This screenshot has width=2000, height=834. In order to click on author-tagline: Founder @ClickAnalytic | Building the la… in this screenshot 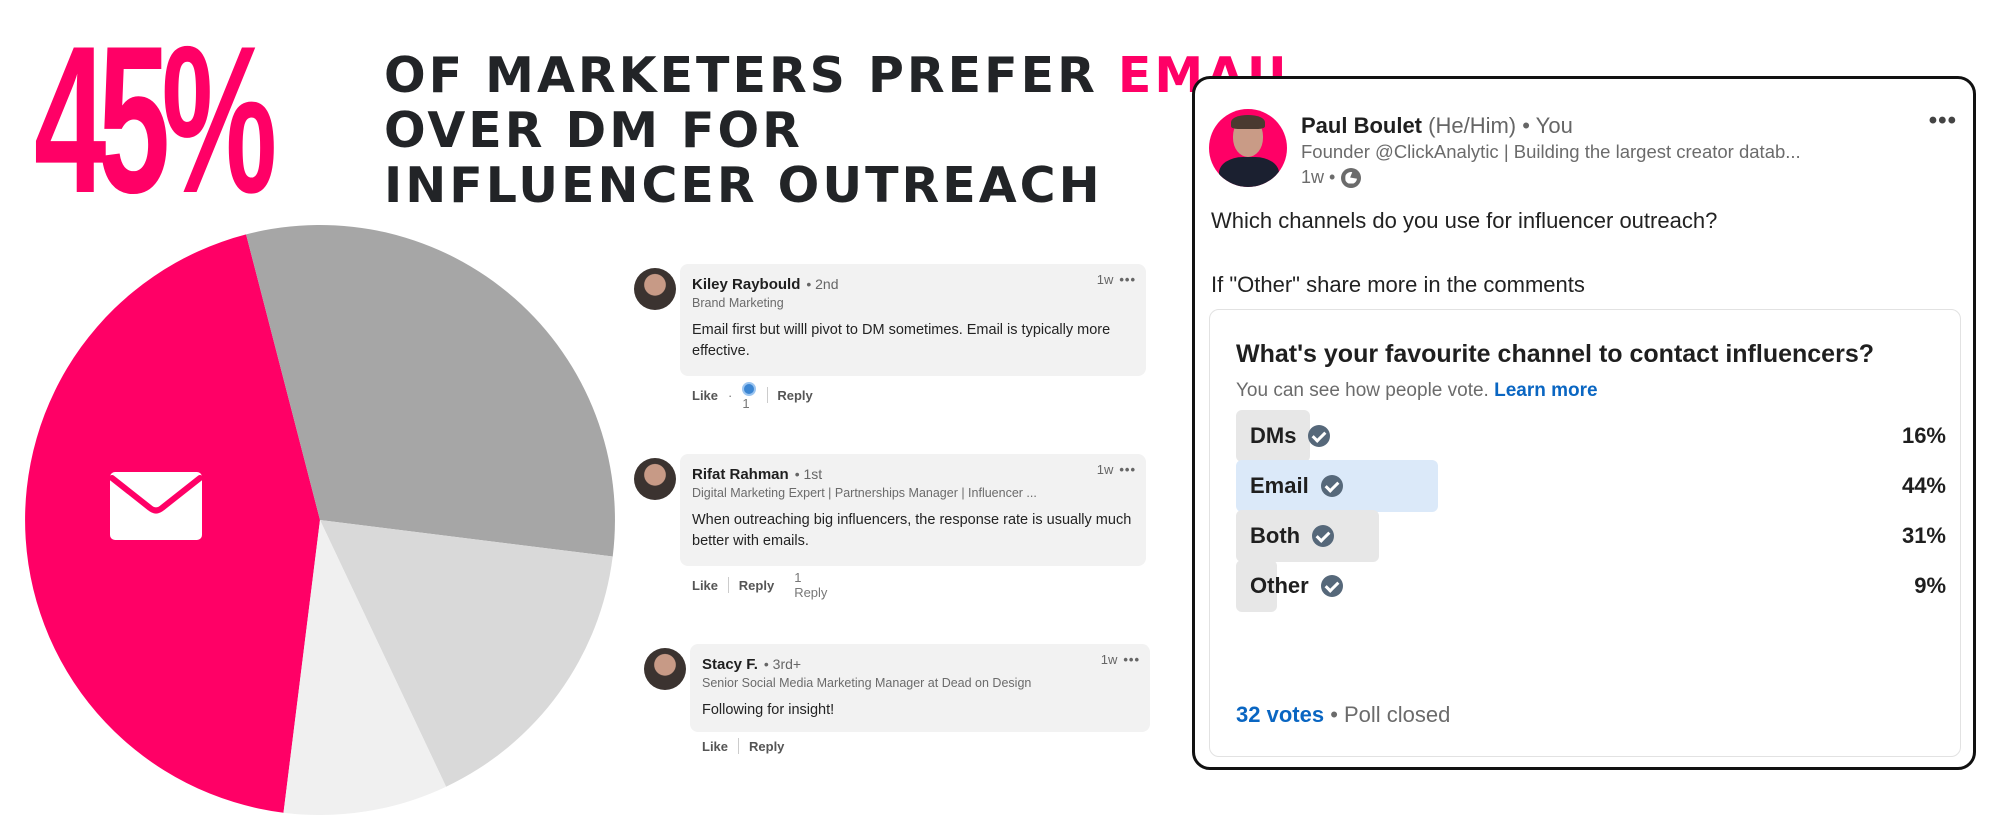, I will do `click(1551, 151)`.